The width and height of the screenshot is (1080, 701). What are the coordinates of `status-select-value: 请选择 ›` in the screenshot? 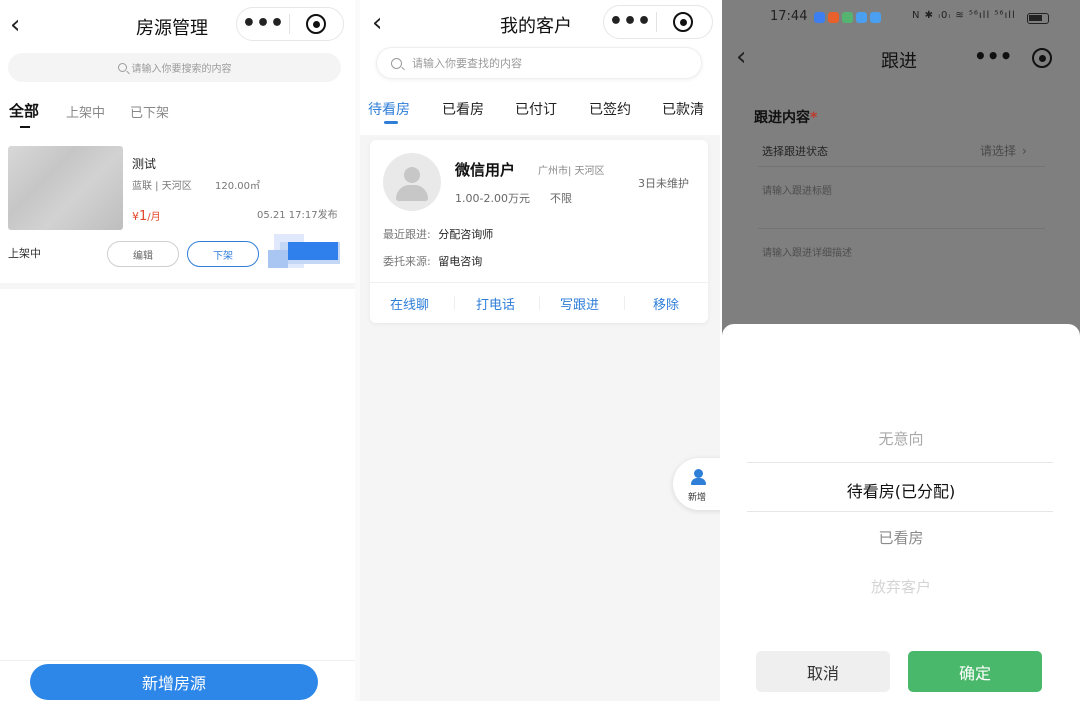 It's located at (1003, 150).